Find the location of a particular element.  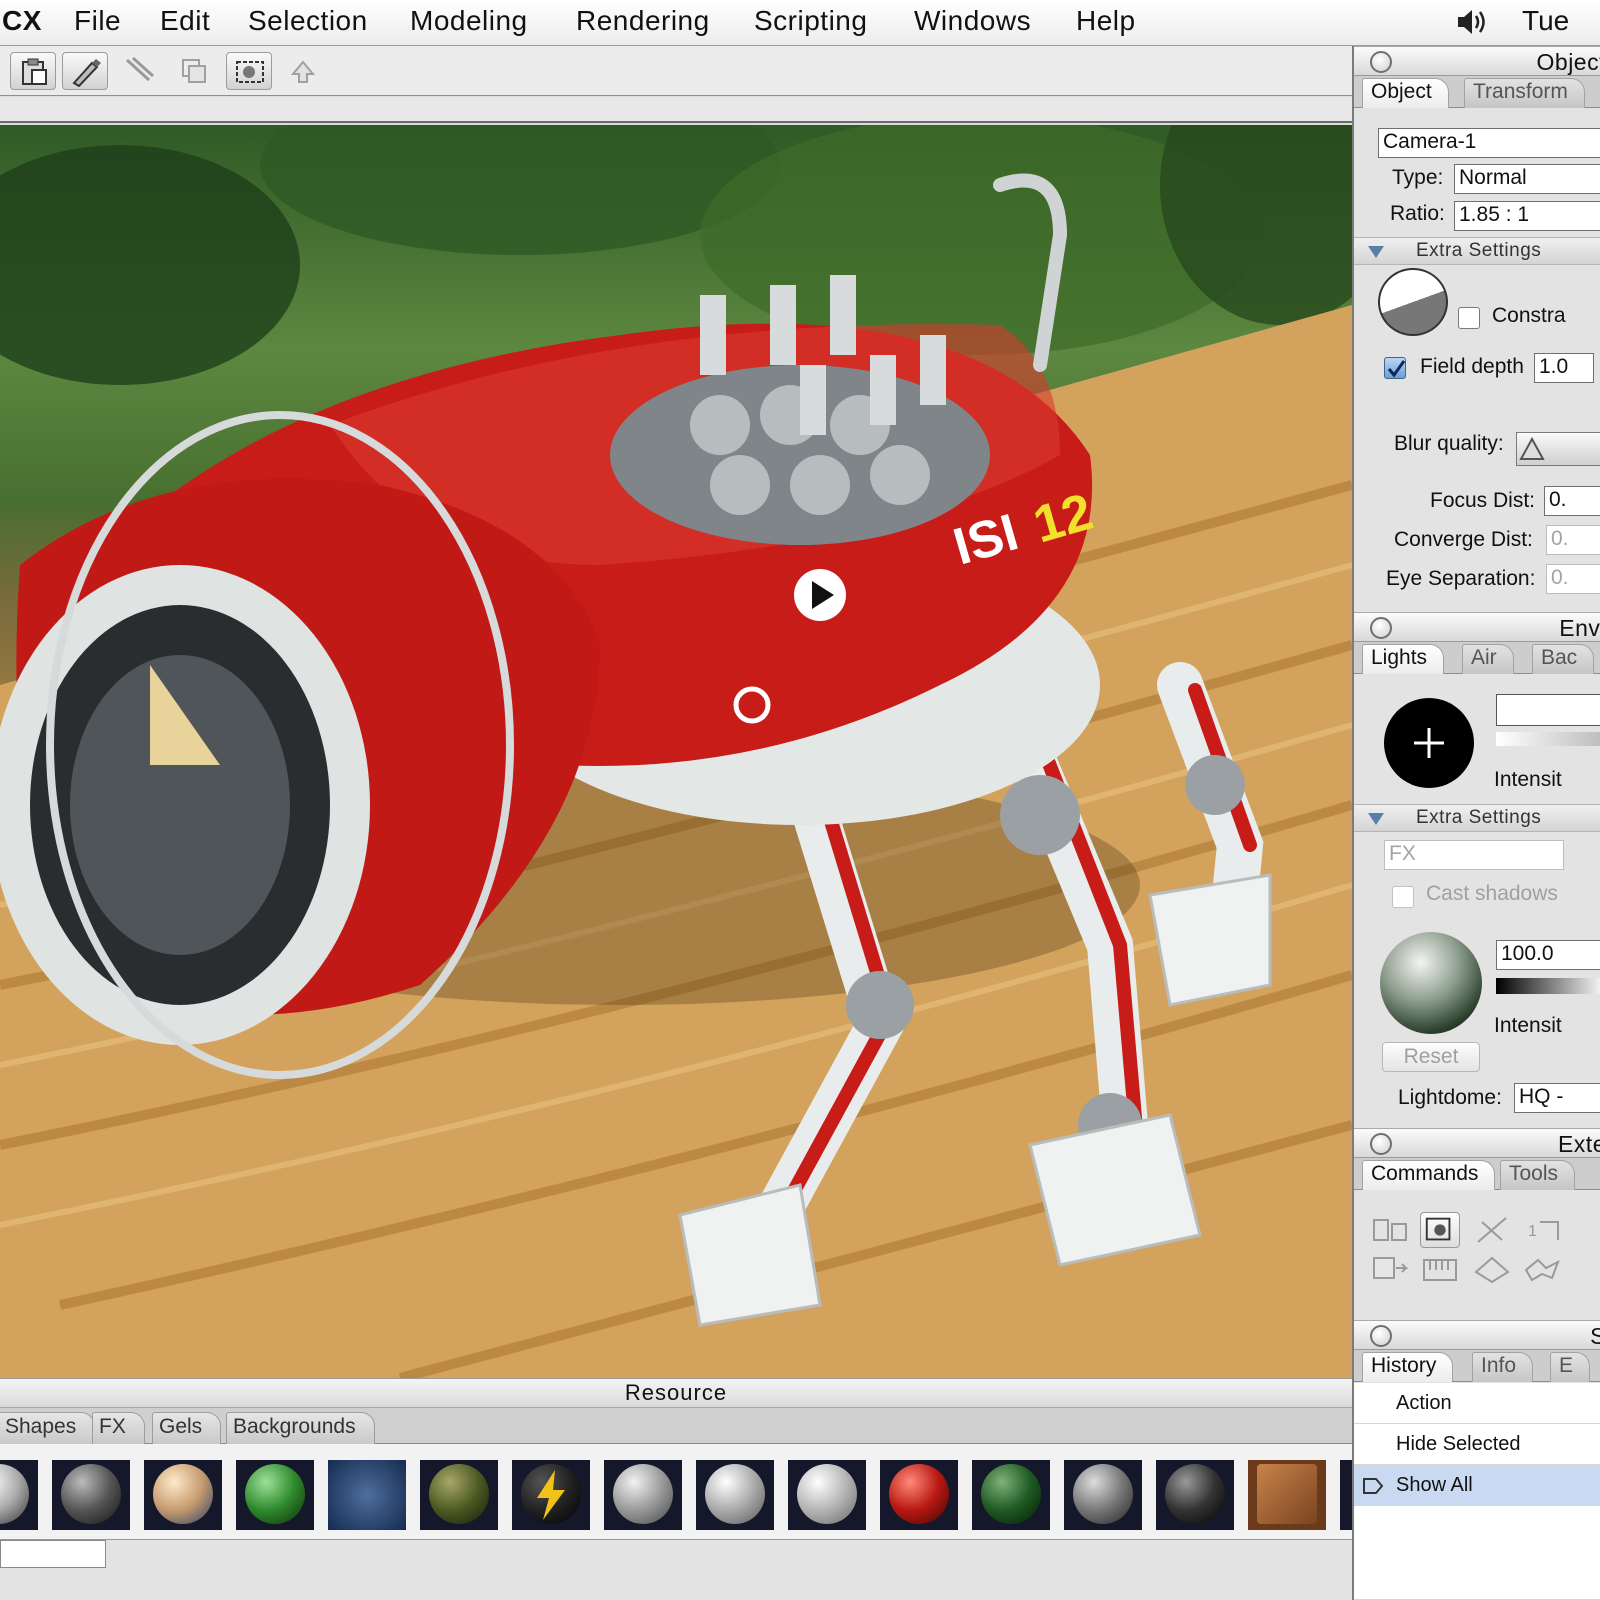

measure-icon is located at coordinates (1440, 1270).